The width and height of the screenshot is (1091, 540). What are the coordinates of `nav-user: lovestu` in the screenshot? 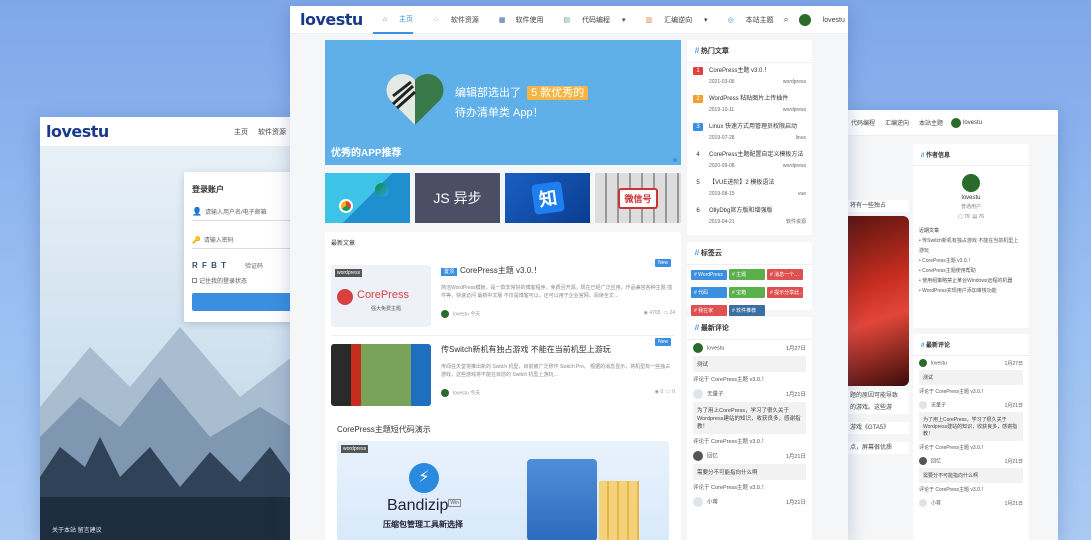 It's located at (972, 123).